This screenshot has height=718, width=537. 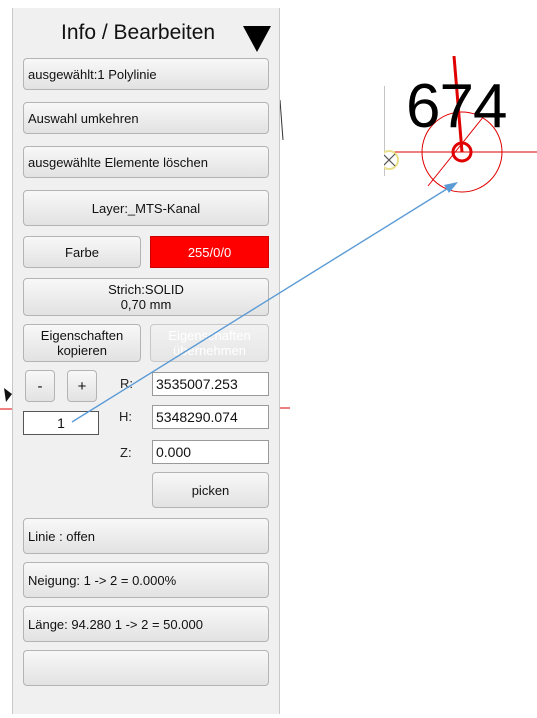 I want to click on copy-properties-line2: kopieren, so click(x=82, y=350).